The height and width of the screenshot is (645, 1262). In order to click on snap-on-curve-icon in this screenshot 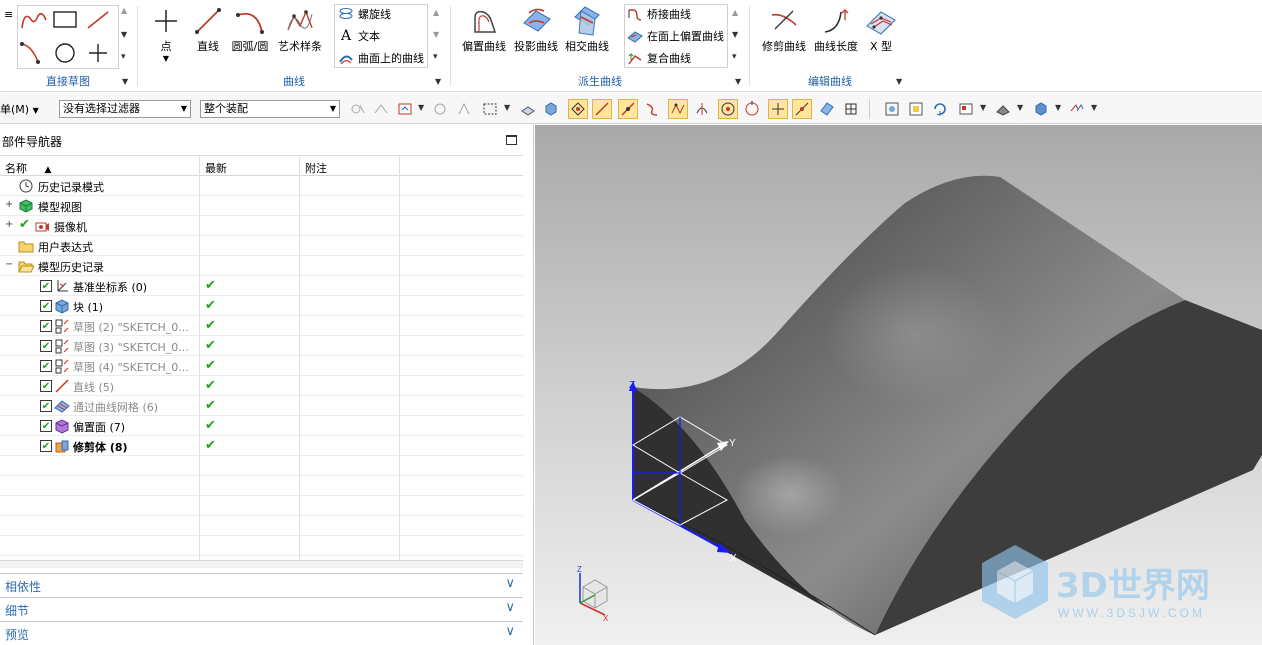, I will do `click(628, 109)`.